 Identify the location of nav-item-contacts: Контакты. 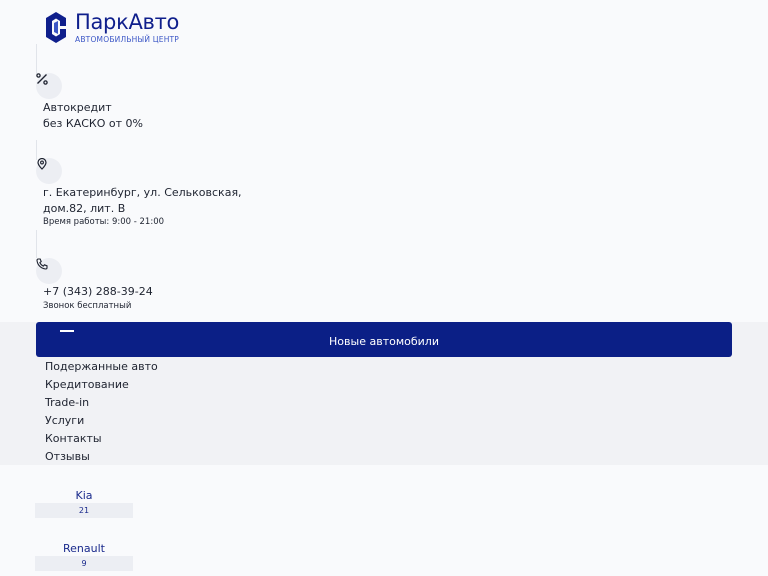
(73, 439).